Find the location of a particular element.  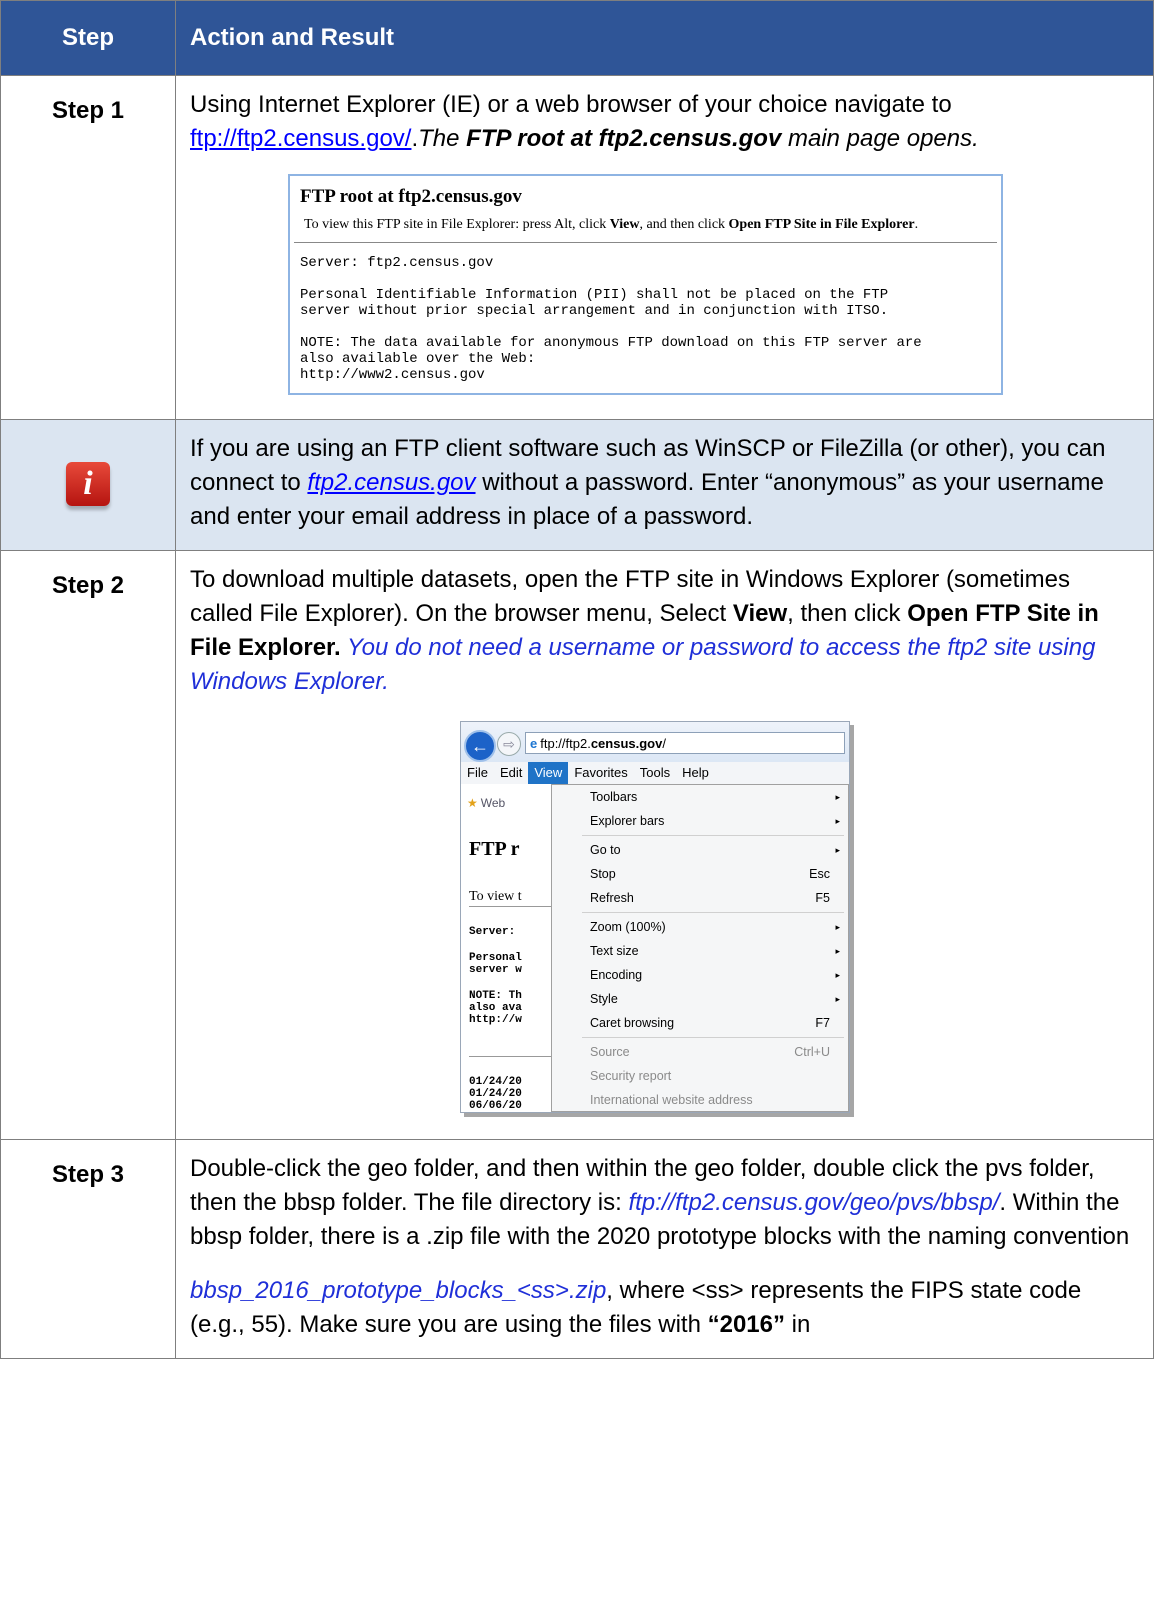

menu-help: Help is located at coordinates (695, 773).